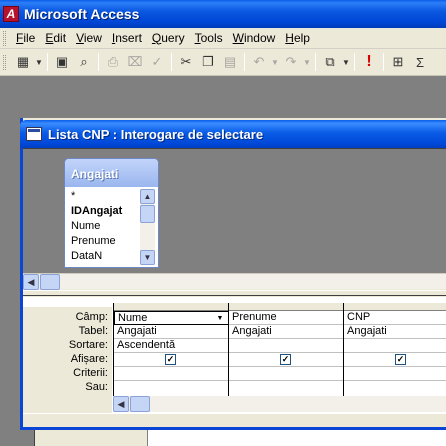  I want to click on redo-dropdown-icon: ▼, so click(307, 62).